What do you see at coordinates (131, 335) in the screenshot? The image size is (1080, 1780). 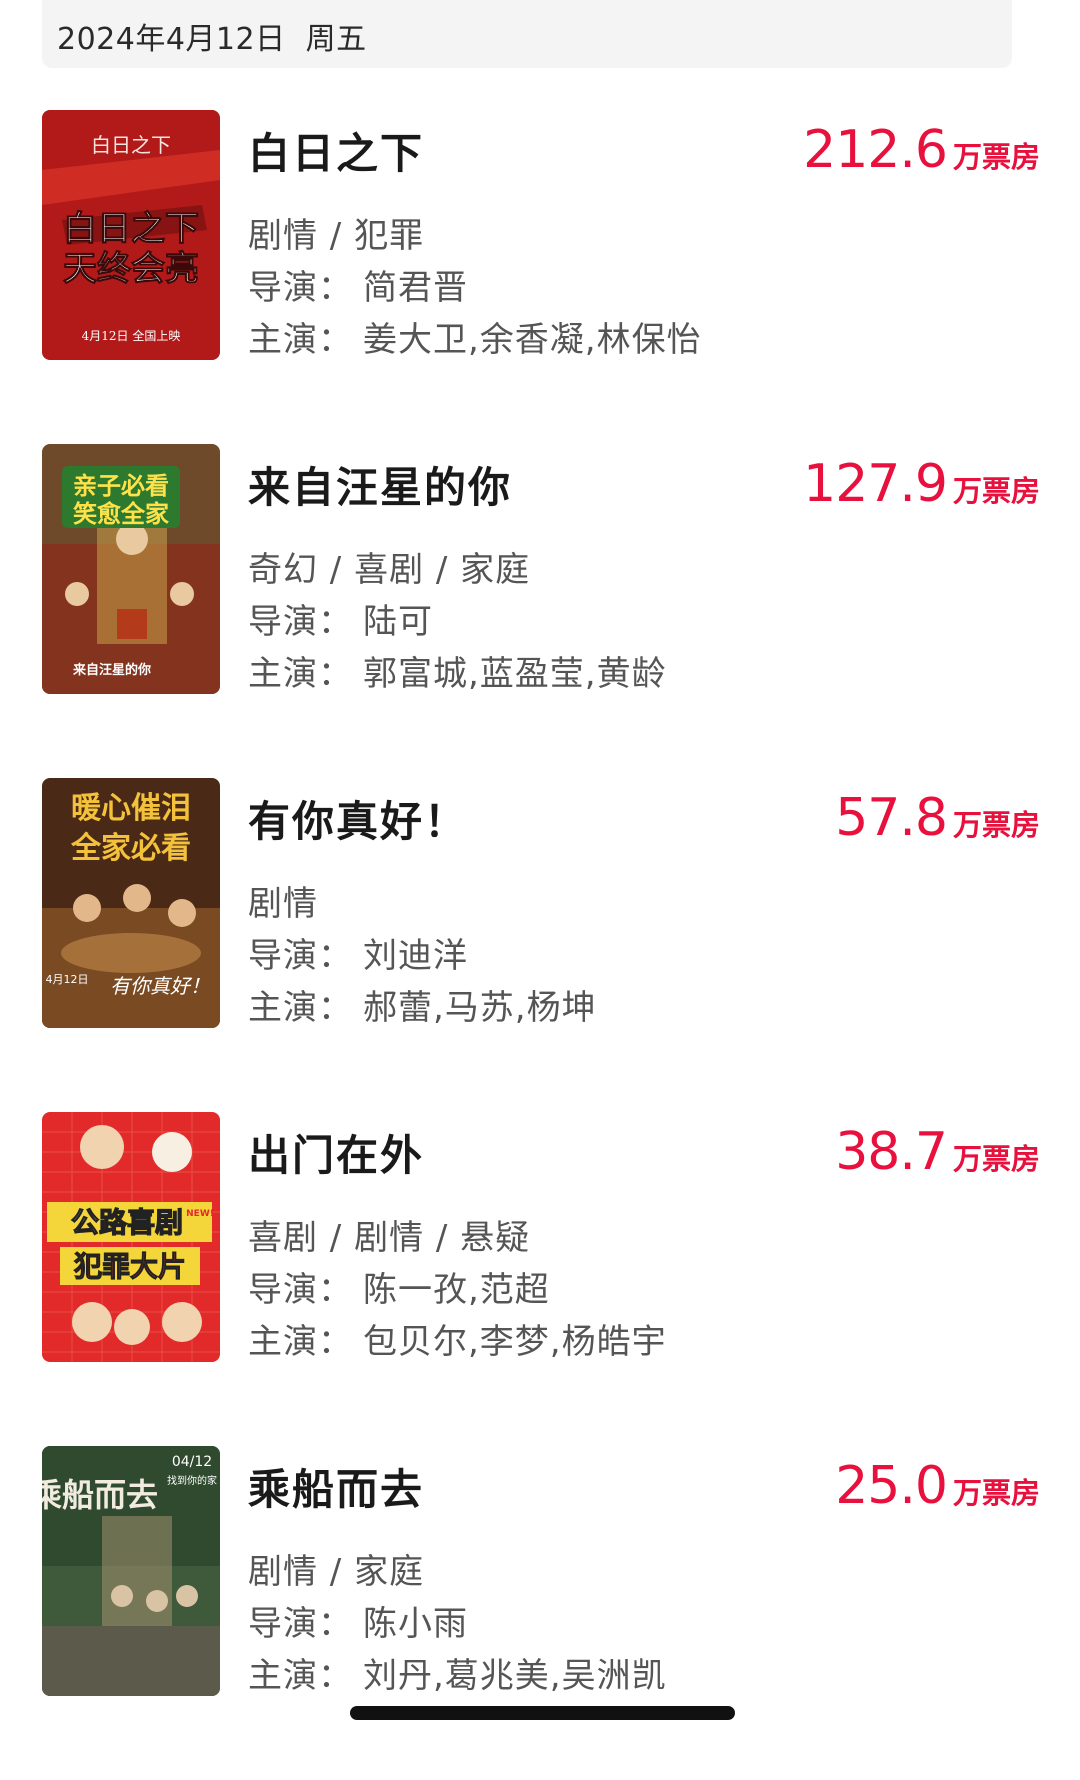 I see `poster-release-text: 4月12日 全国上映` at bounding box center [131, 335].